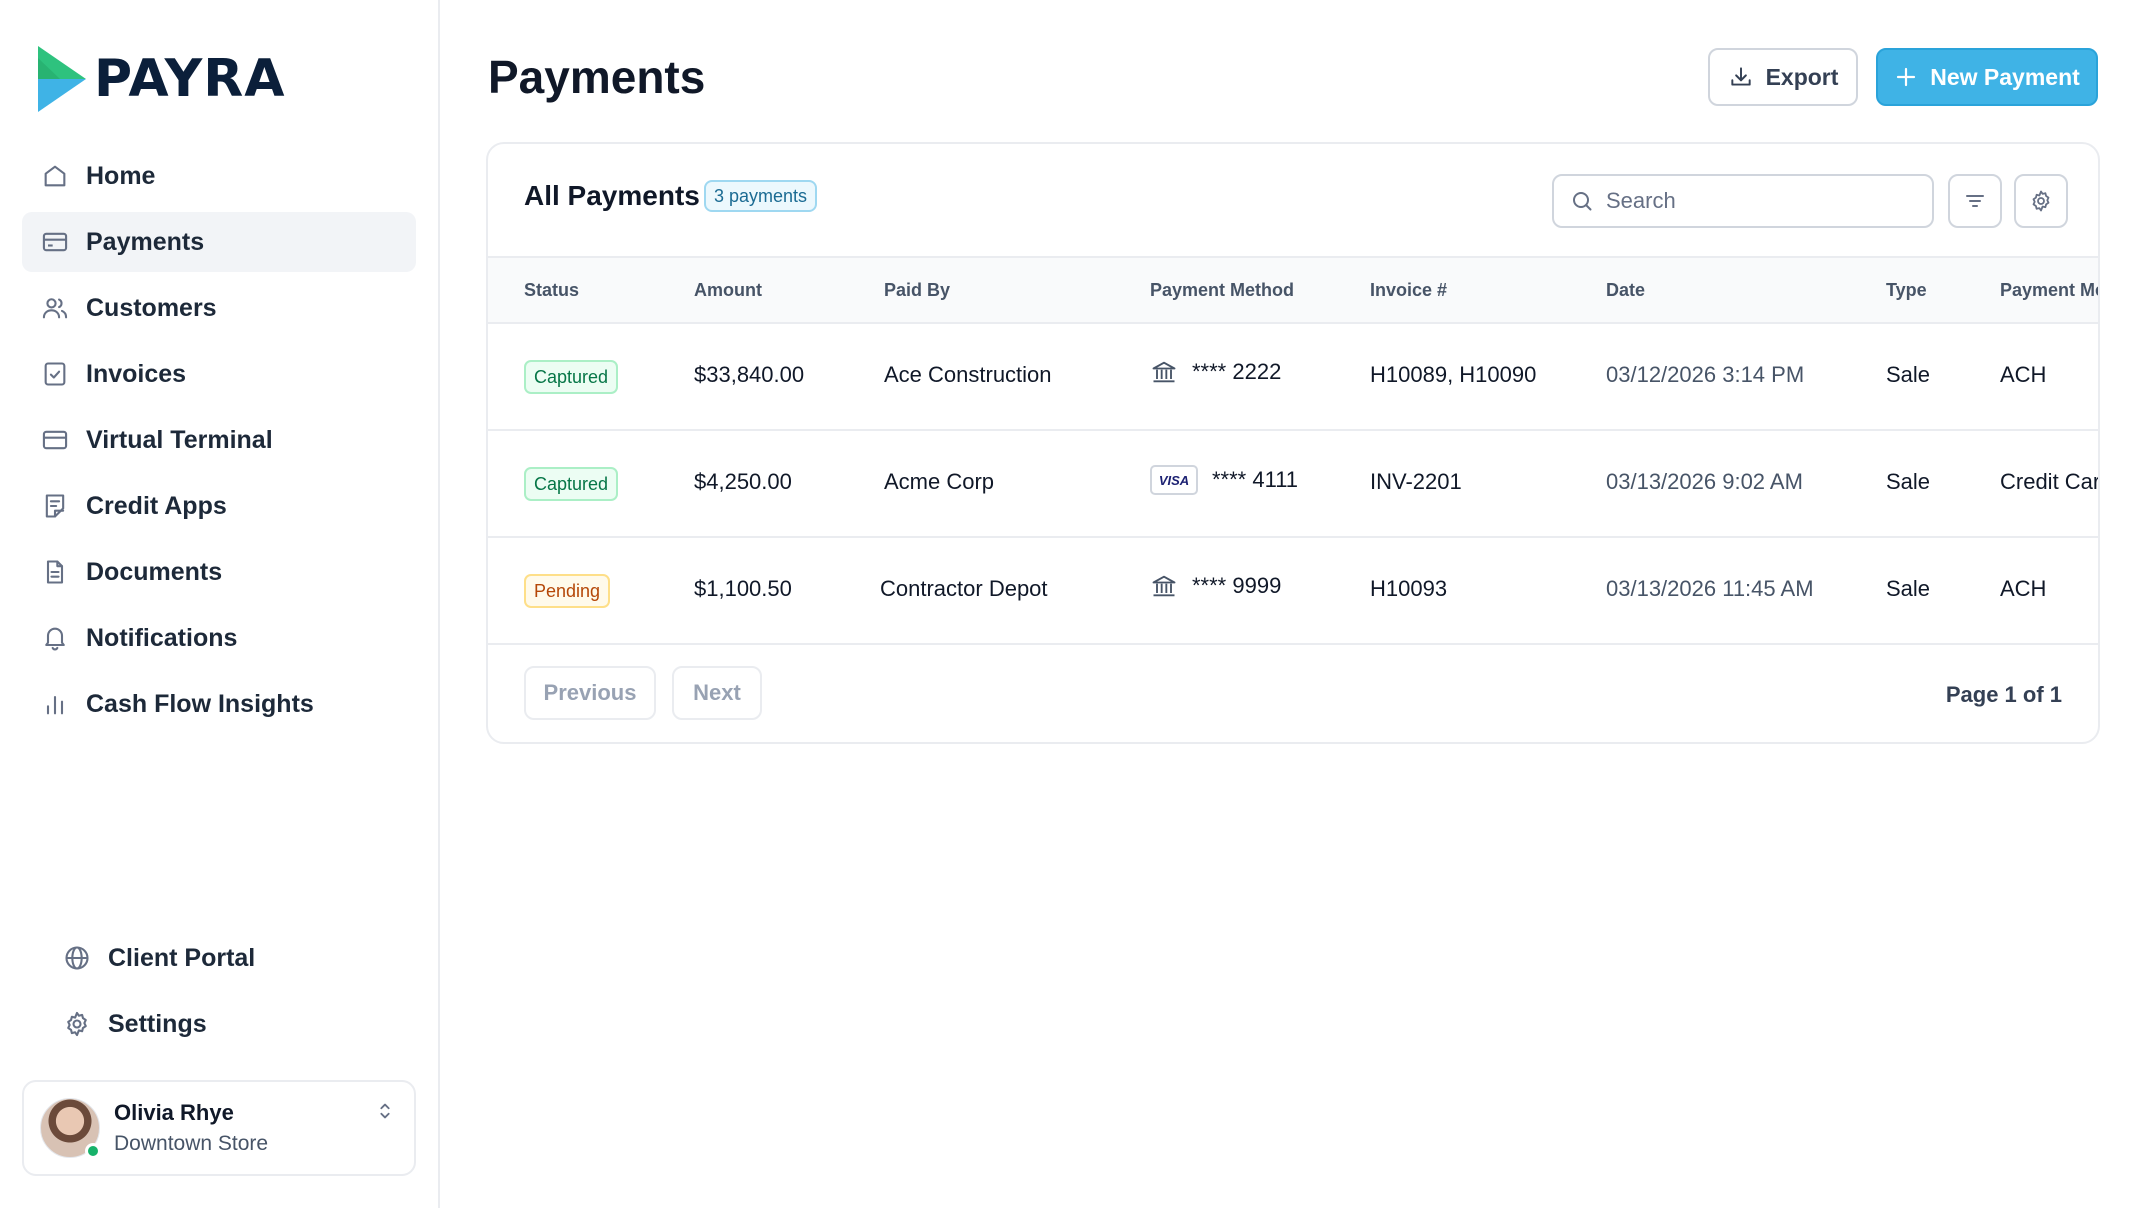  I want to click on column-header-paid-by: Paid By, so click(917, 290).